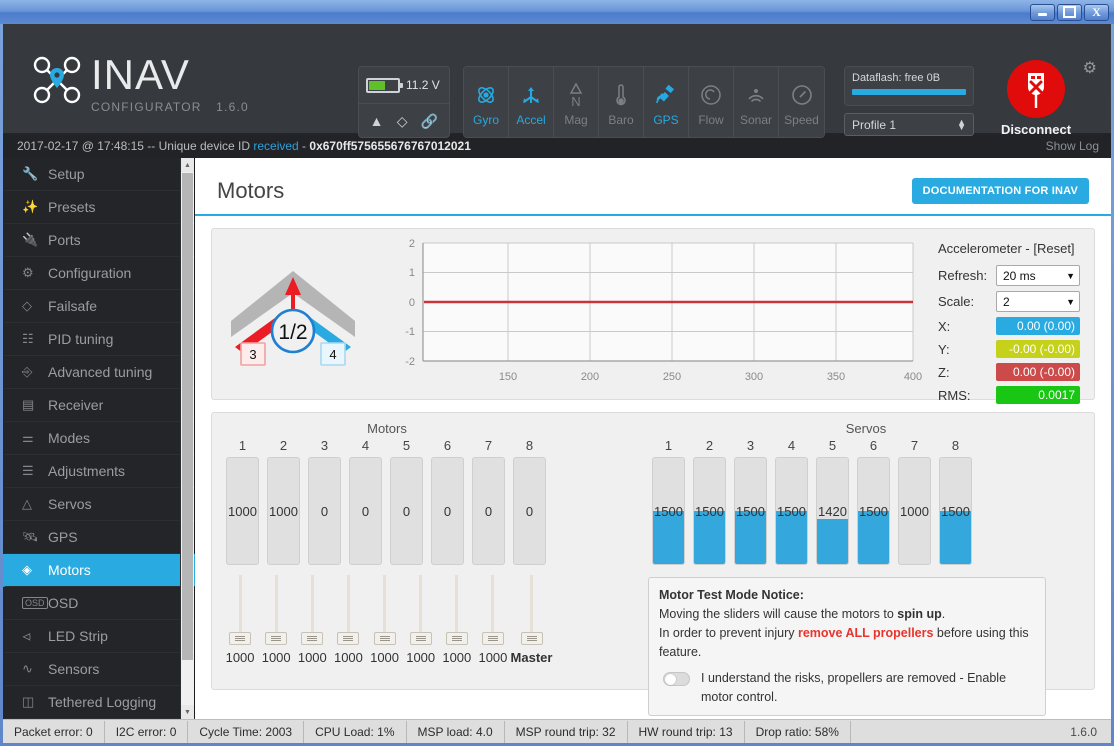 Image resolution: width=1114 pixels, height=746 pixels. Describe the element at coordinates (99, 405) in the screenshot. I see `sidebar-item-receiver: ▤ Receiver` at that location.